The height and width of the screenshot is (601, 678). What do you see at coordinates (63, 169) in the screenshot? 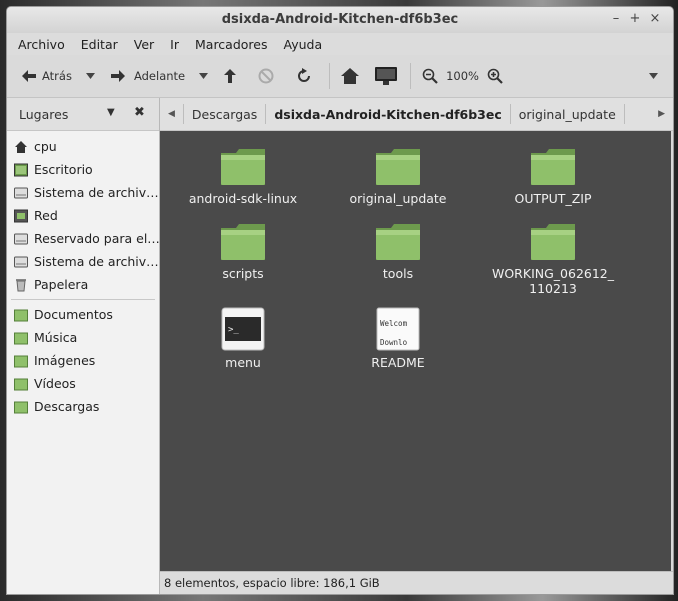
I see `sidebar-item-label: Escritorio` at bounding box center [63, 169].